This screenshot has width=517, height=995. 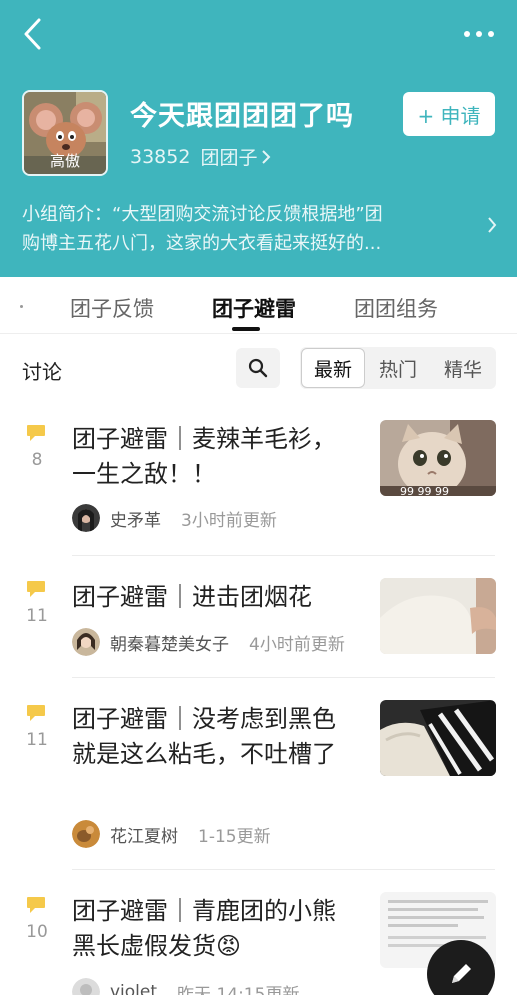 What do you see at coordinates (396, 308) in the screenshot?
I see `tab-organize: 团团组务` at bounding box center [396, 308].